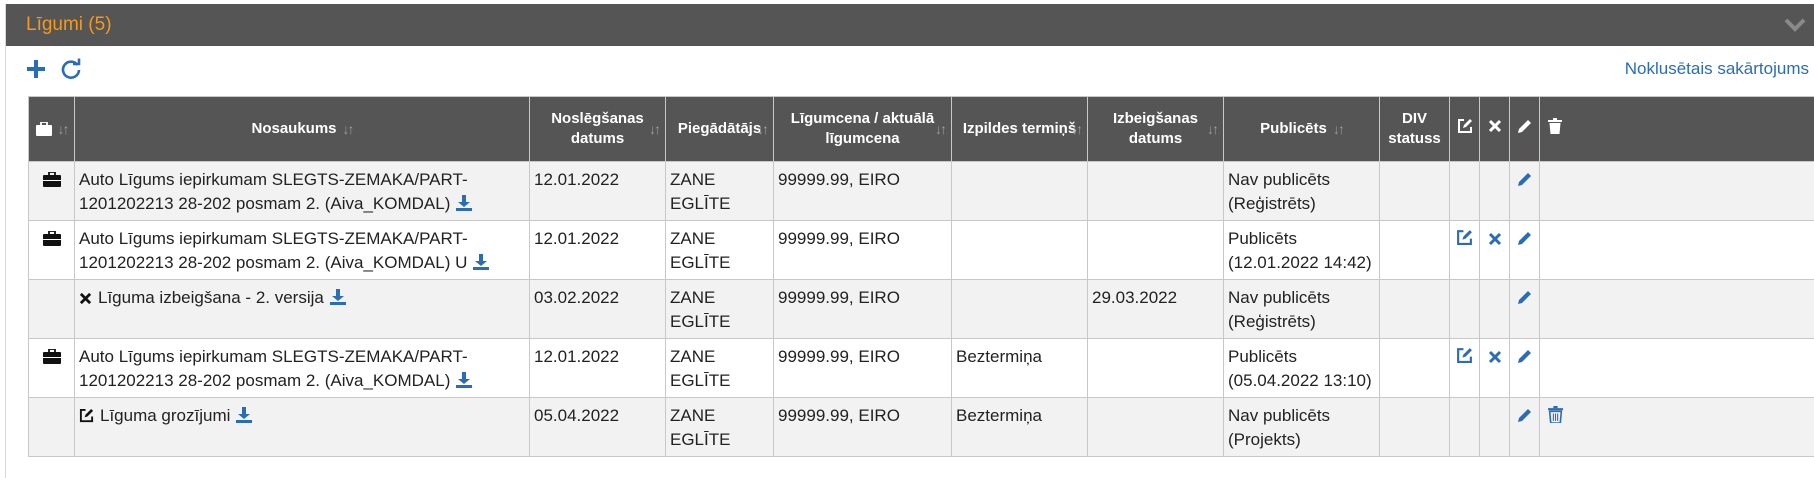 This screenshot has height=478, width=1814. I want to click on col-supplier: Piegādātājs ↓↑, so click(719, 129).